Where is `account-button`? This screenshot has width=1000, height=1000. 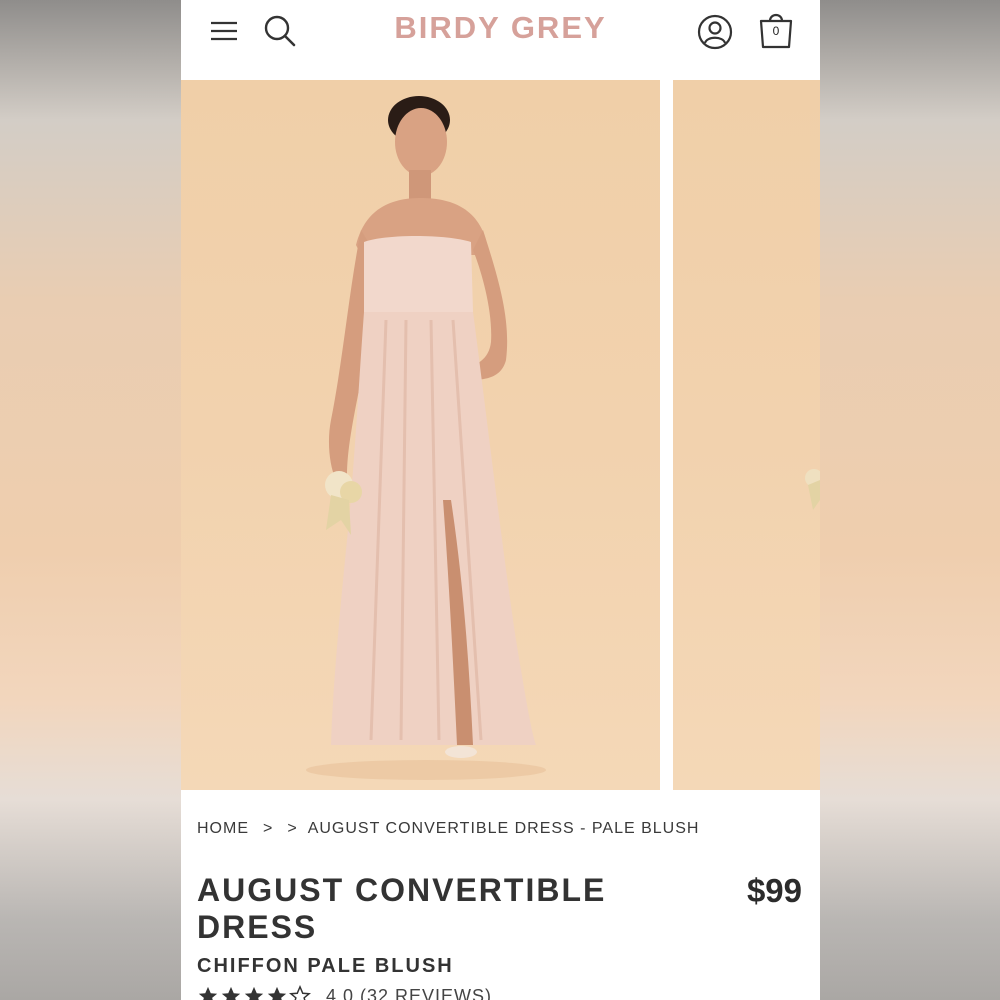
account-button is located at coordinates (715, 32).